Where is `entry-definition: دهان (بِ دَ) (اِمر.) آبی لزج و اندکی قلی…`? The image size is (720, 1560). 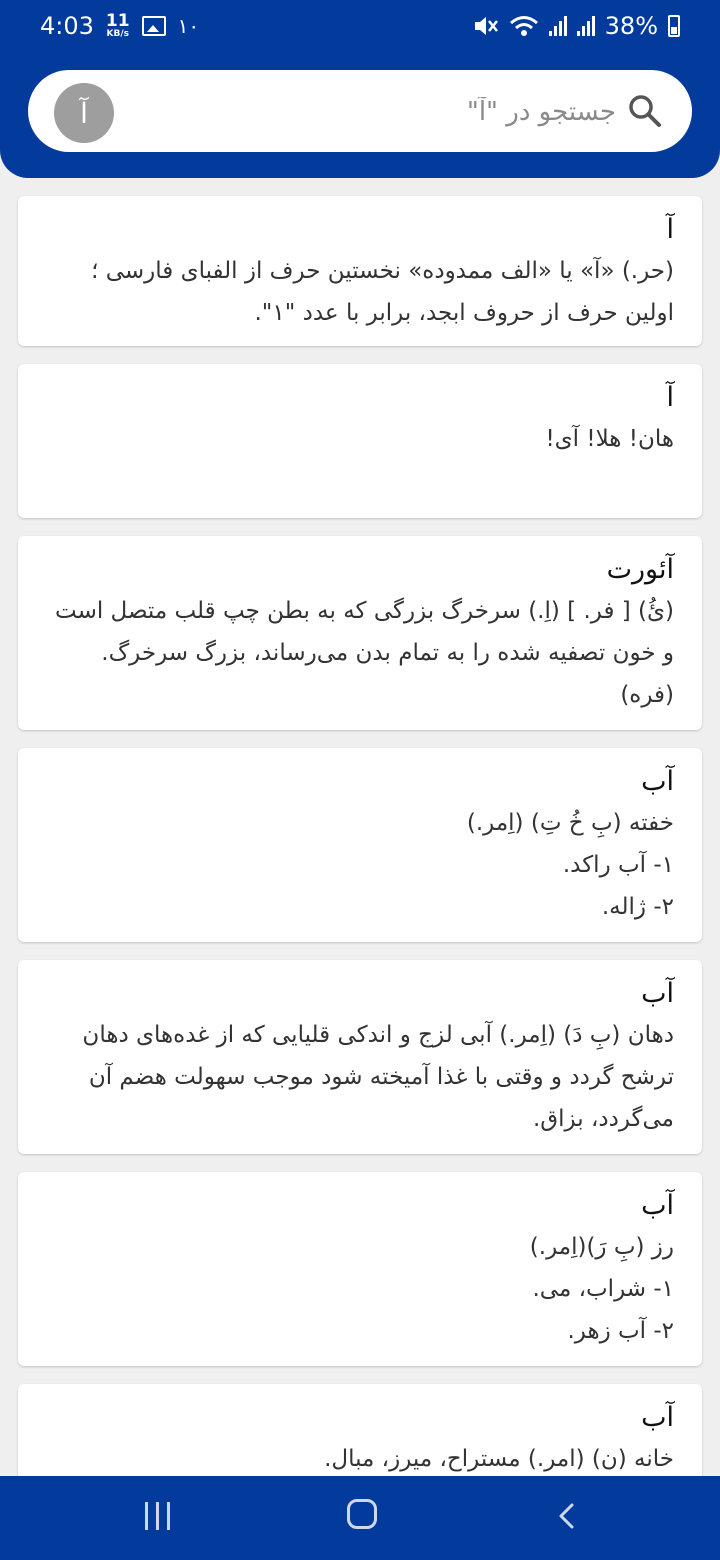
entry-definition: دهان (بِ دَ) (اِمر.) آبی لزج و اندکی قلی… is located at coordinates (378, 1077).